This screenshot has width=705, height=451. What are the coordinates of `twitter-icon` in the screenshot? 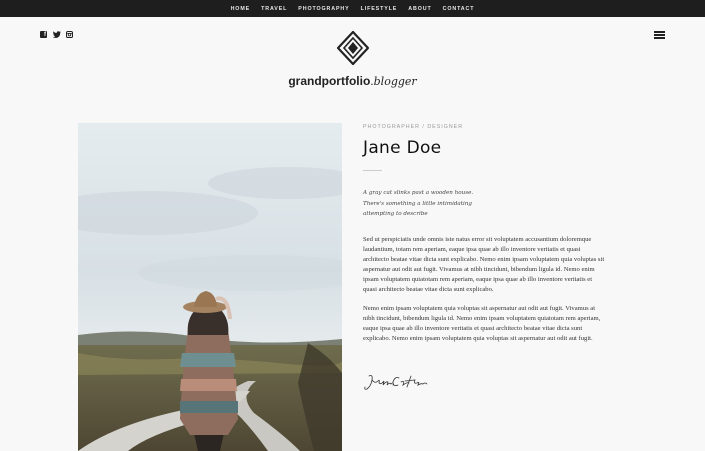 It's located at (57, 34).